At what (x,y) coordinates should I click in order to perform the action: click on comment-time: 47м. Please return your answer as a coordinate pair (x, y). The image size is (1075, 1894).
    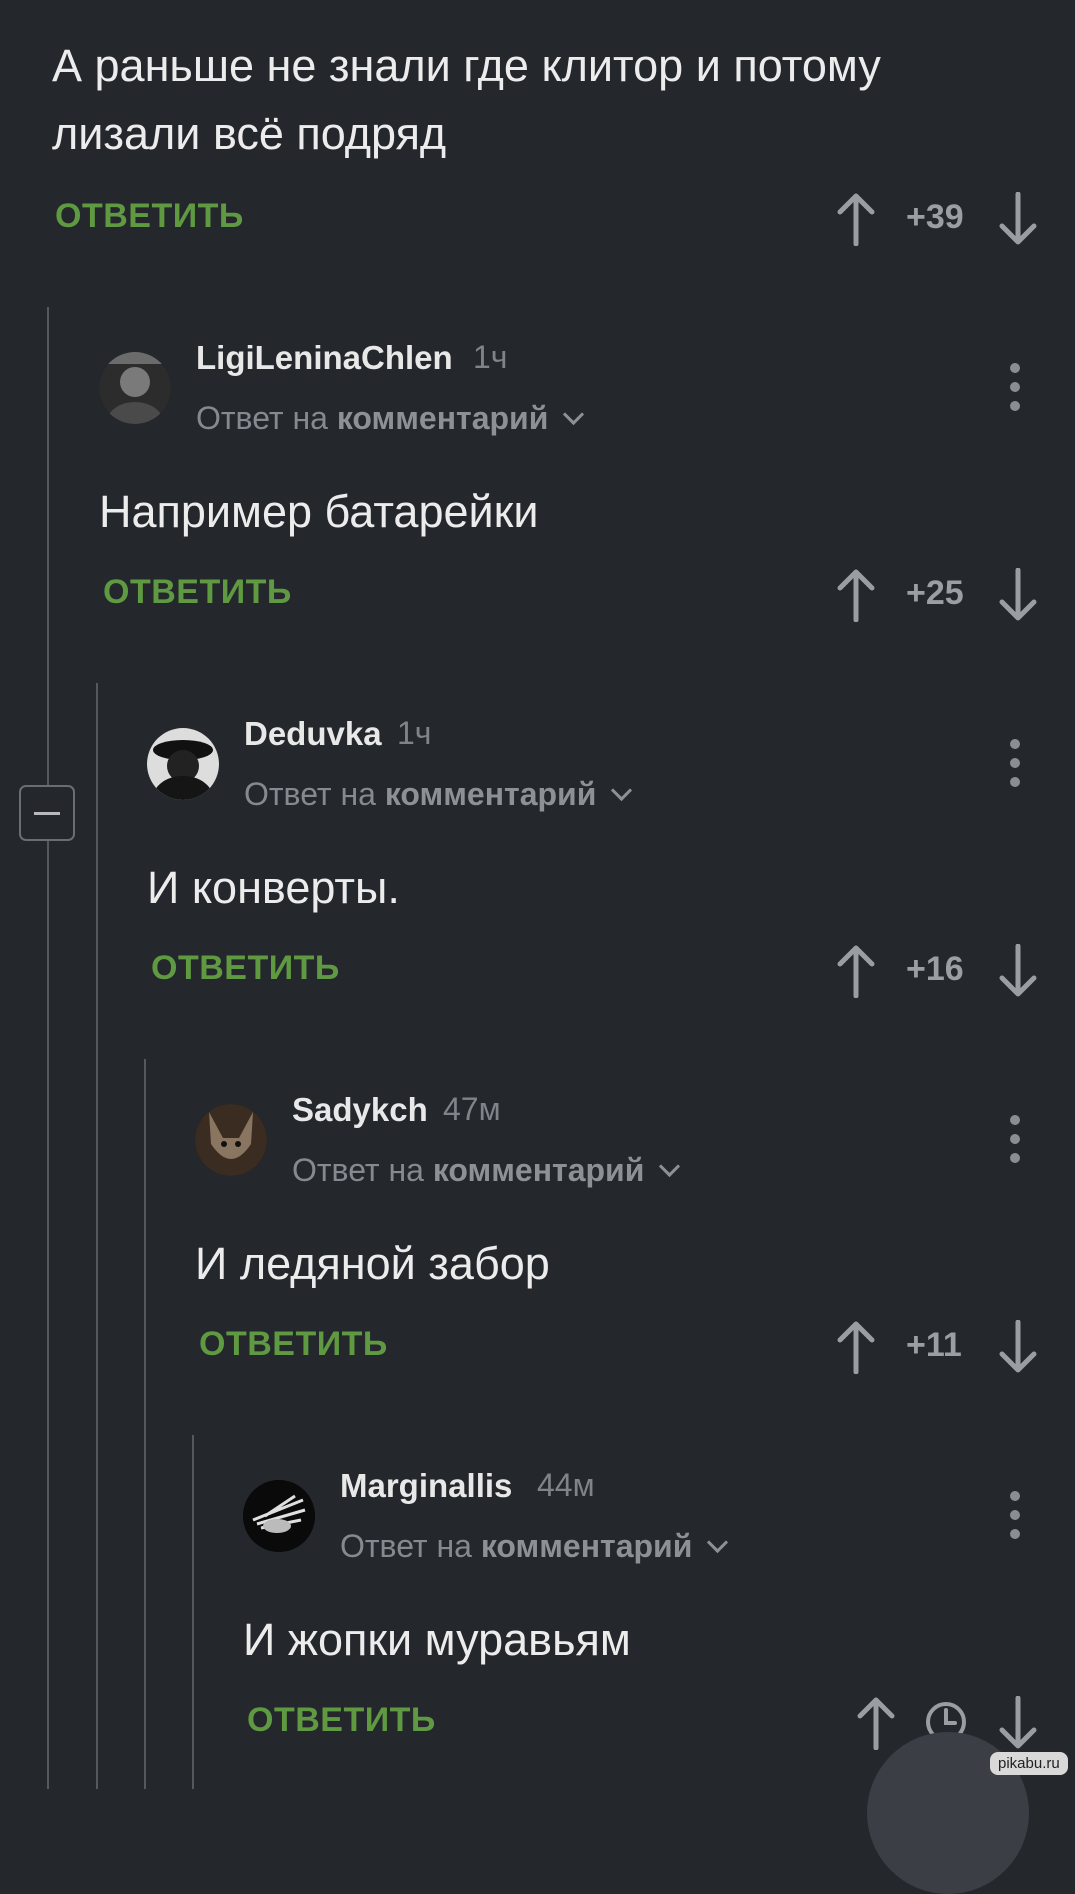
    Looking at the image, I should click on (472, 1109).